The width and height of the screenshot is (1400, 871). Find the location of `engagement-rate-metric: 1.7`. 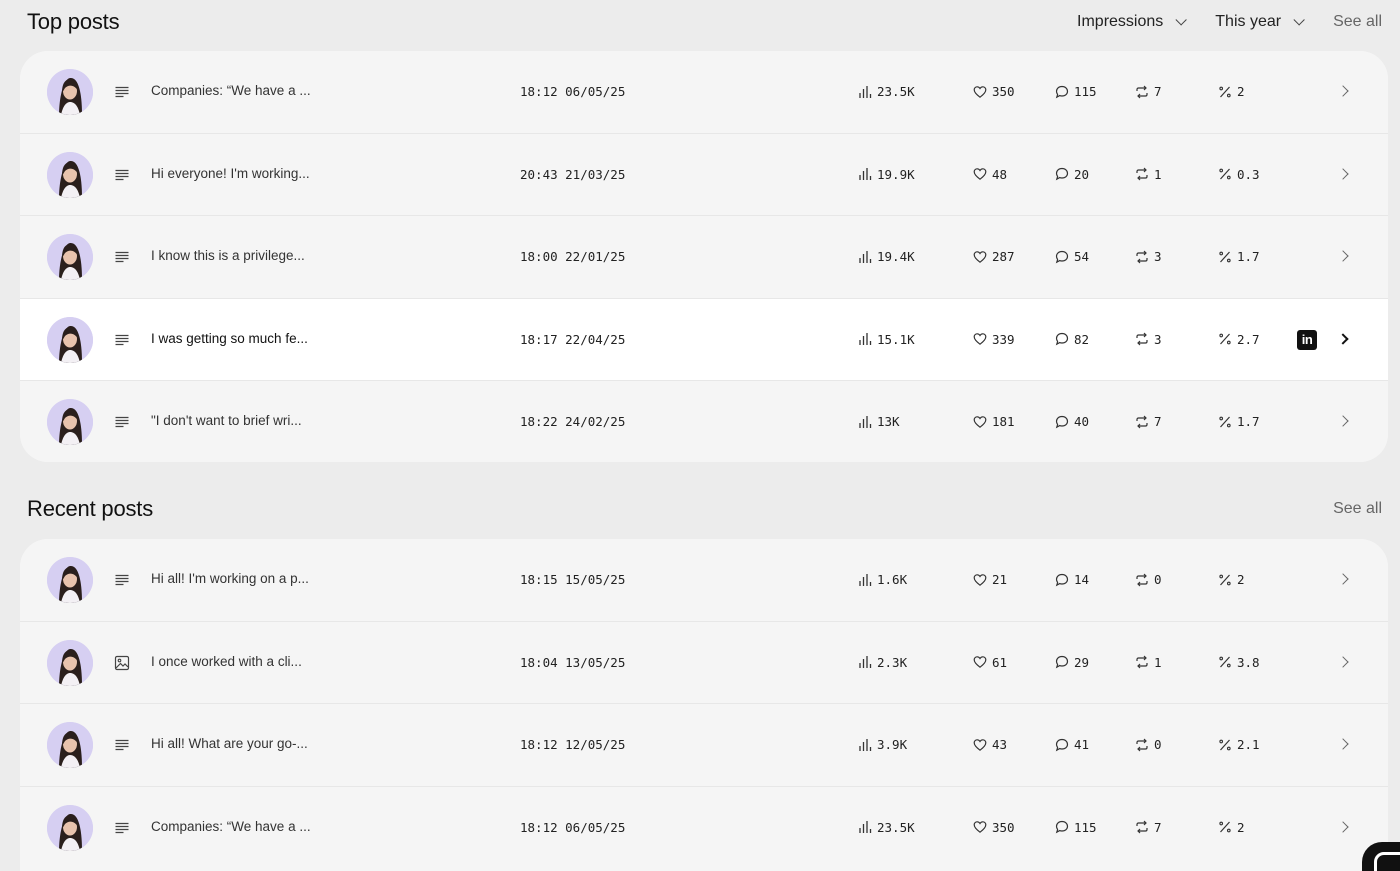

engagement-rate-metric: 1.7 is located at coordinates (1239, 256).